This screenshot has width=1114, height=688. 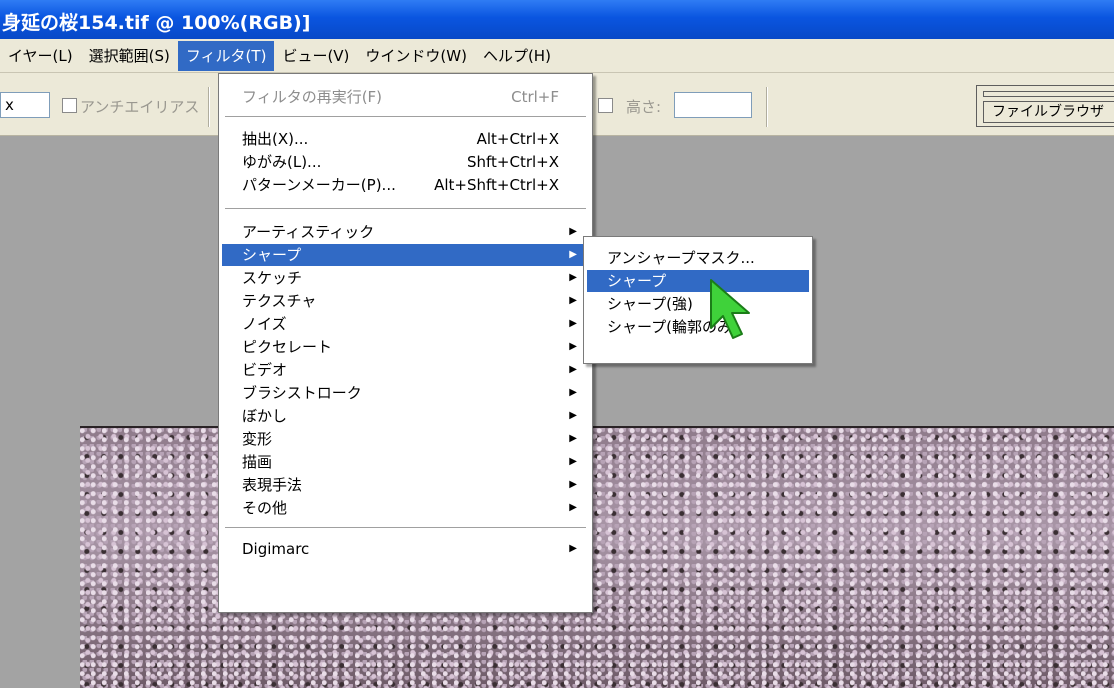 I want to click on height-field, so click(x=713, y=105).